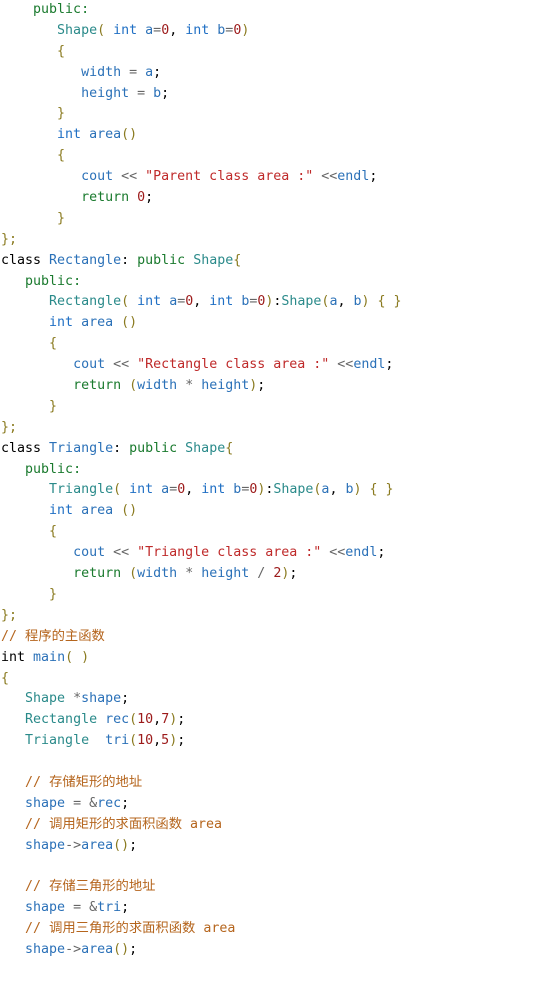 Image resolution: width=558 pixels, height=982 pixels. I want to click on code-line: width = a;, so click(279, 73).